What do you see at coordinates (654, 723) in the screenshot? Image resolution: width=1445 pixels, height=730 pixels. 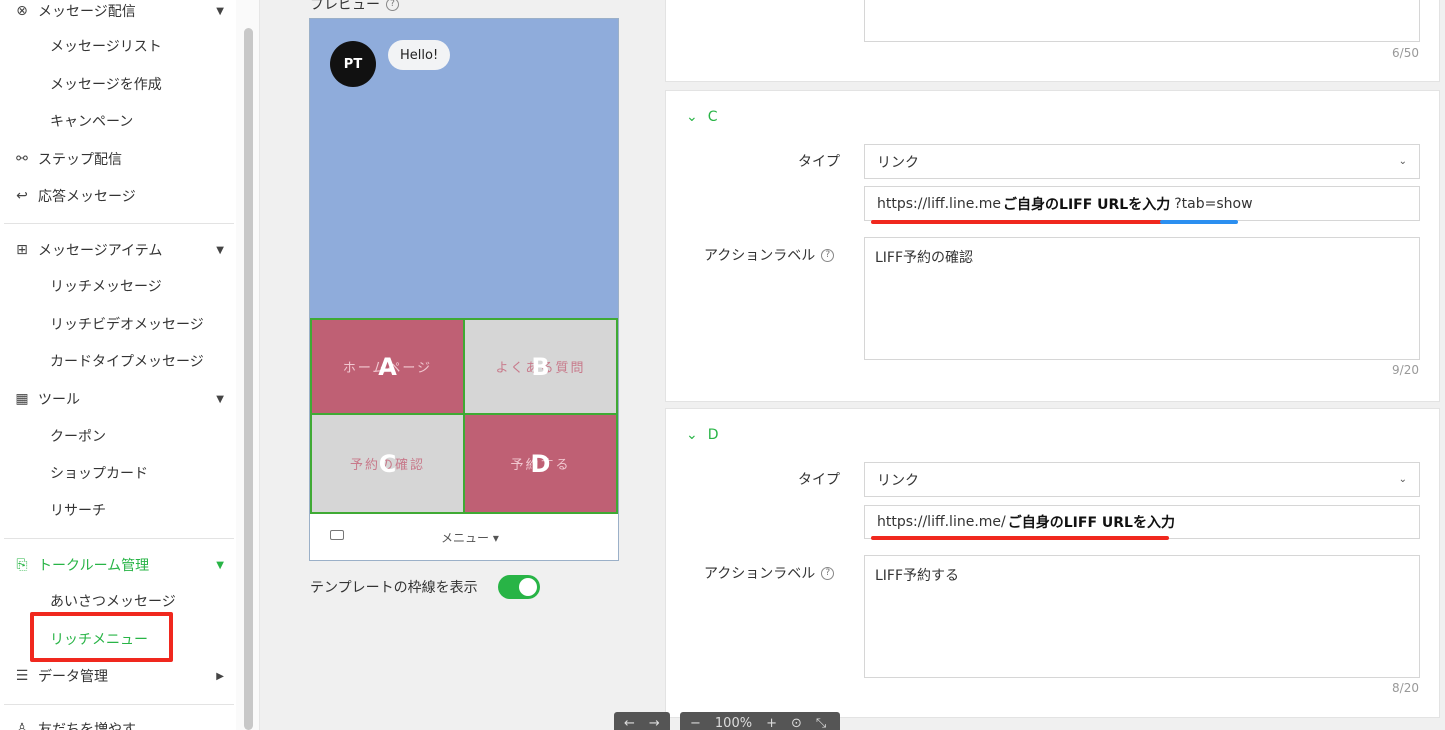 I see `redo-icon: →` at bounding box center [654, 723].